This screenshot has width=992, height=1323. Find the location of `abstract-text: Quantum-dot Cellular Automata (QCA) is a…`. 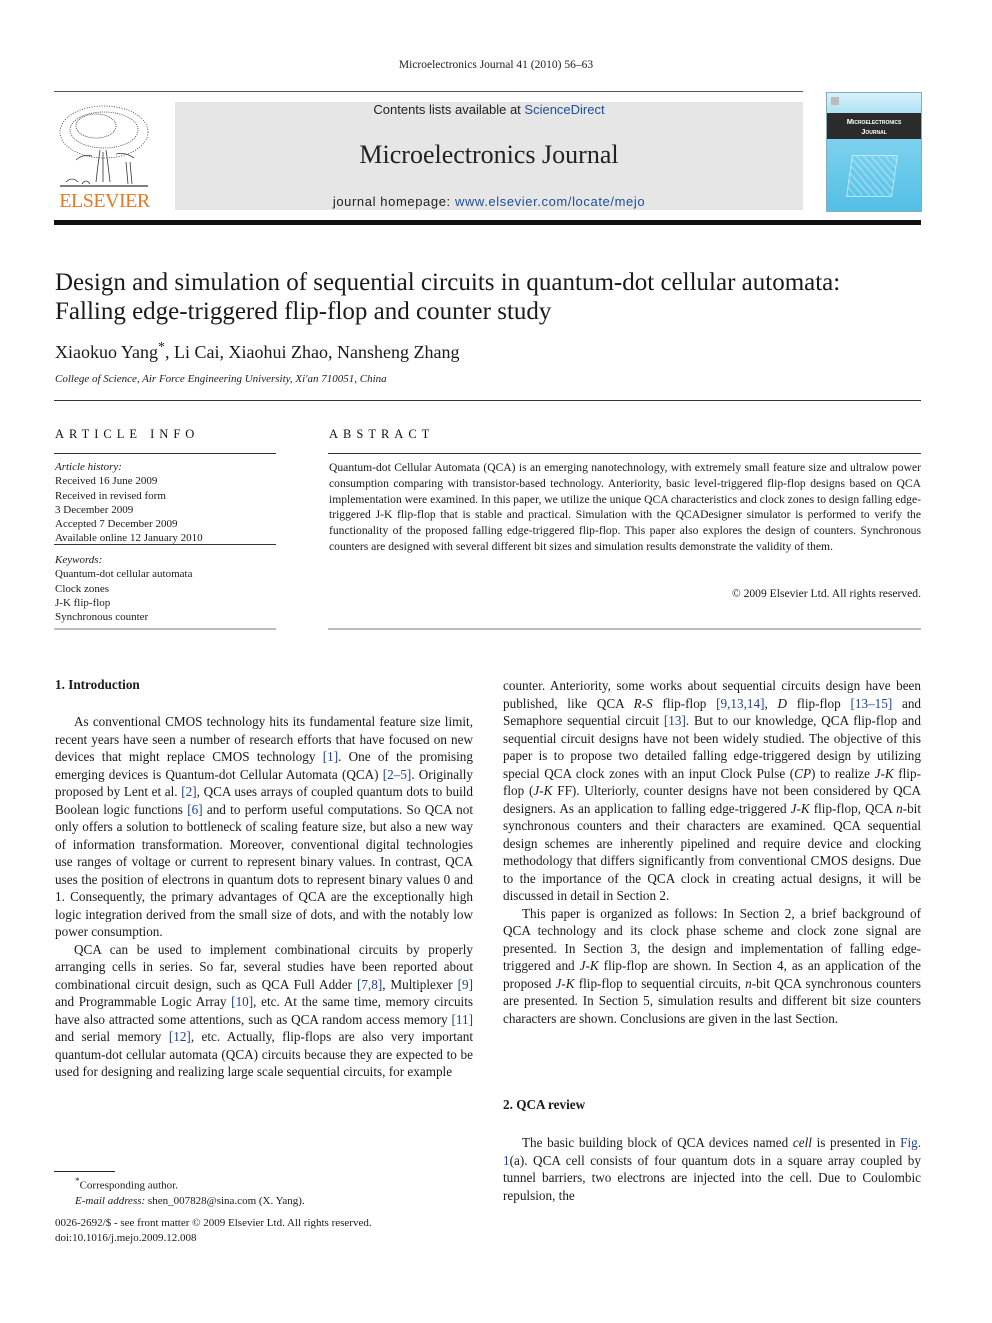

abstract-text: Quantum-dot Cellular Automata (QCA) is a… is located at coordinates (625, 507).